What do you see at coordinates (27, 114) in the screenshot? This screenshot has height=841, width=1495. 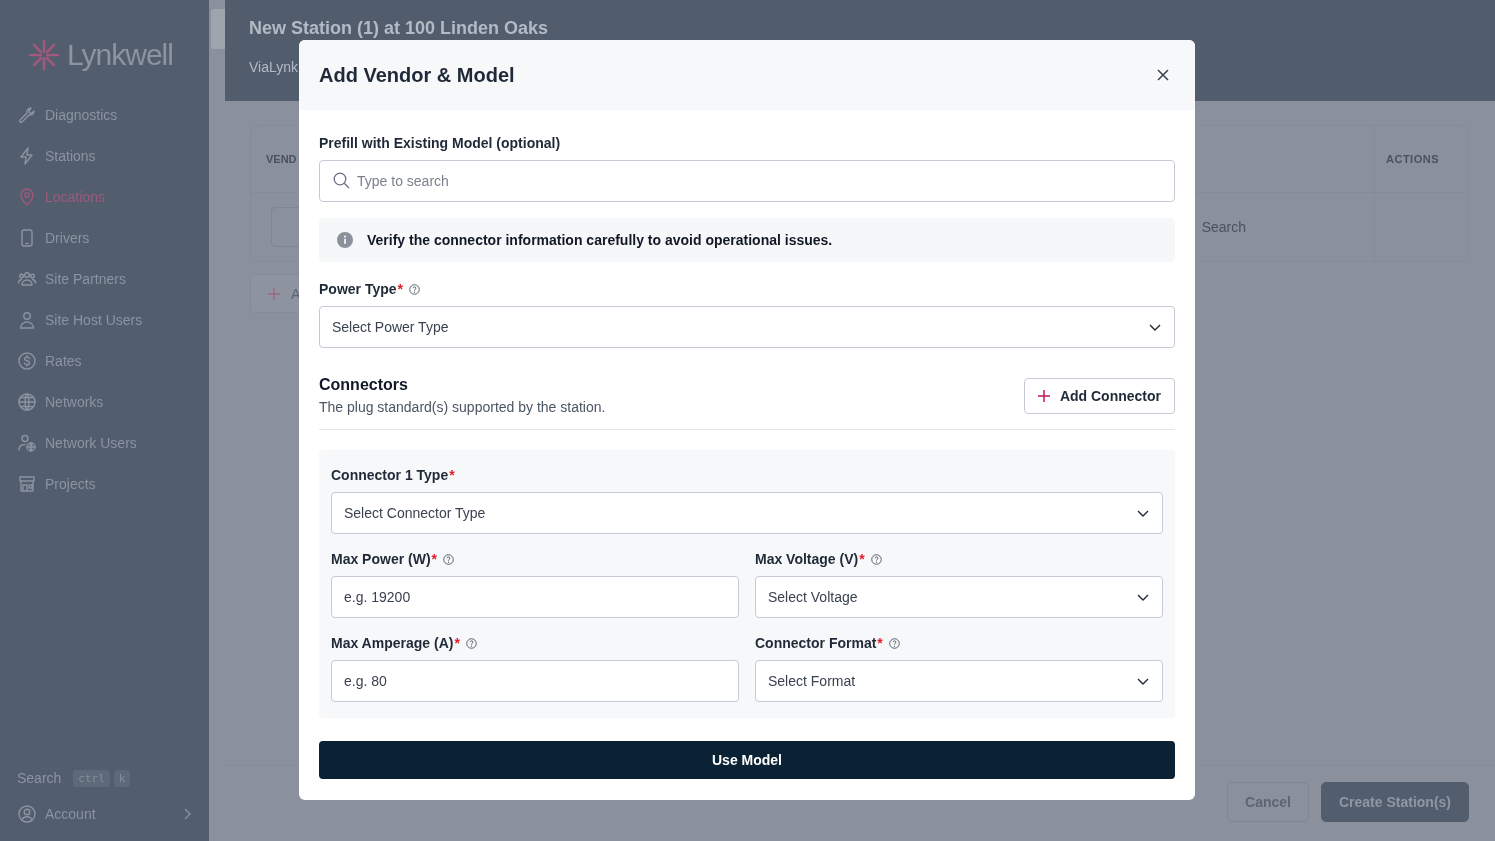 I see `wrench-icon` at bounding box center [27, 114].